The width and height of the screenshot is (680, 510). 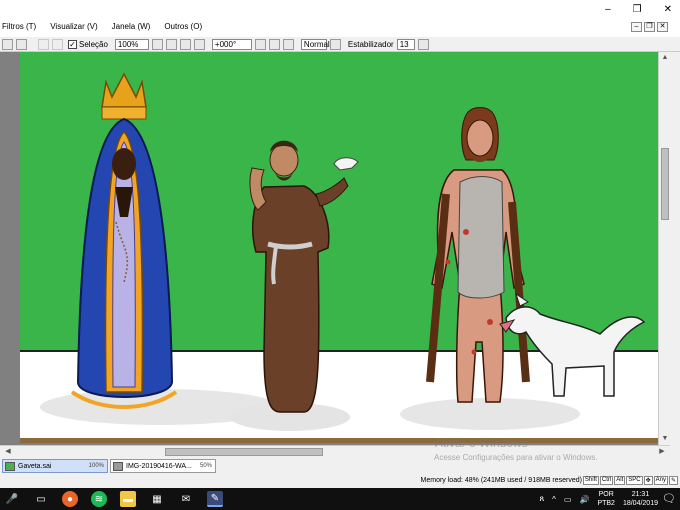 What do you see at coordinates (288, 44) in the screenshot?
I see `rotate-reset-button` at bounding box center [288, 44].